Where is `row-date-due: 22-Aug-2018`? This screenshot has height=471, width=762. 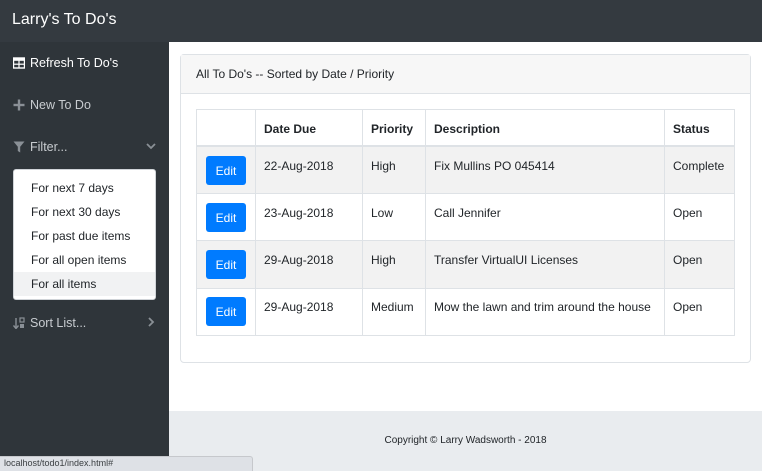 row-date-due: 22-Aug-2018 is located at coordinates (299, 166).